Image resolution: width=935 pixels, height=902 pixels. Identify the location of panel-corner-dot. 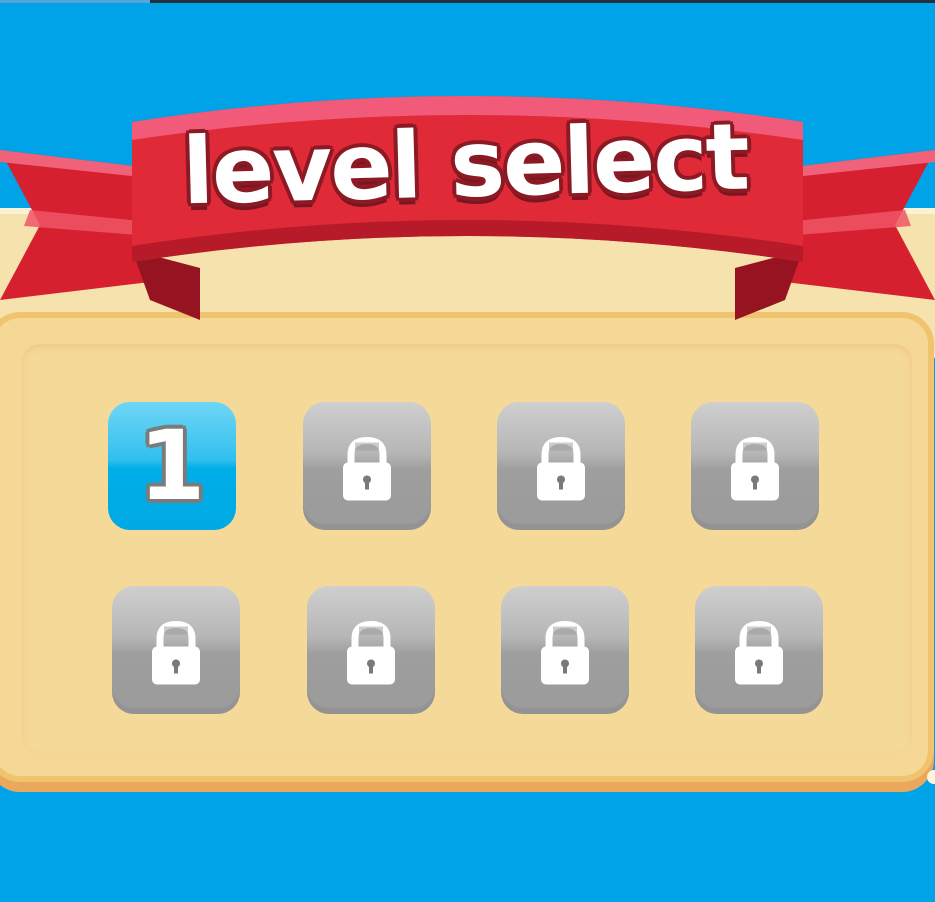
(931, 777).